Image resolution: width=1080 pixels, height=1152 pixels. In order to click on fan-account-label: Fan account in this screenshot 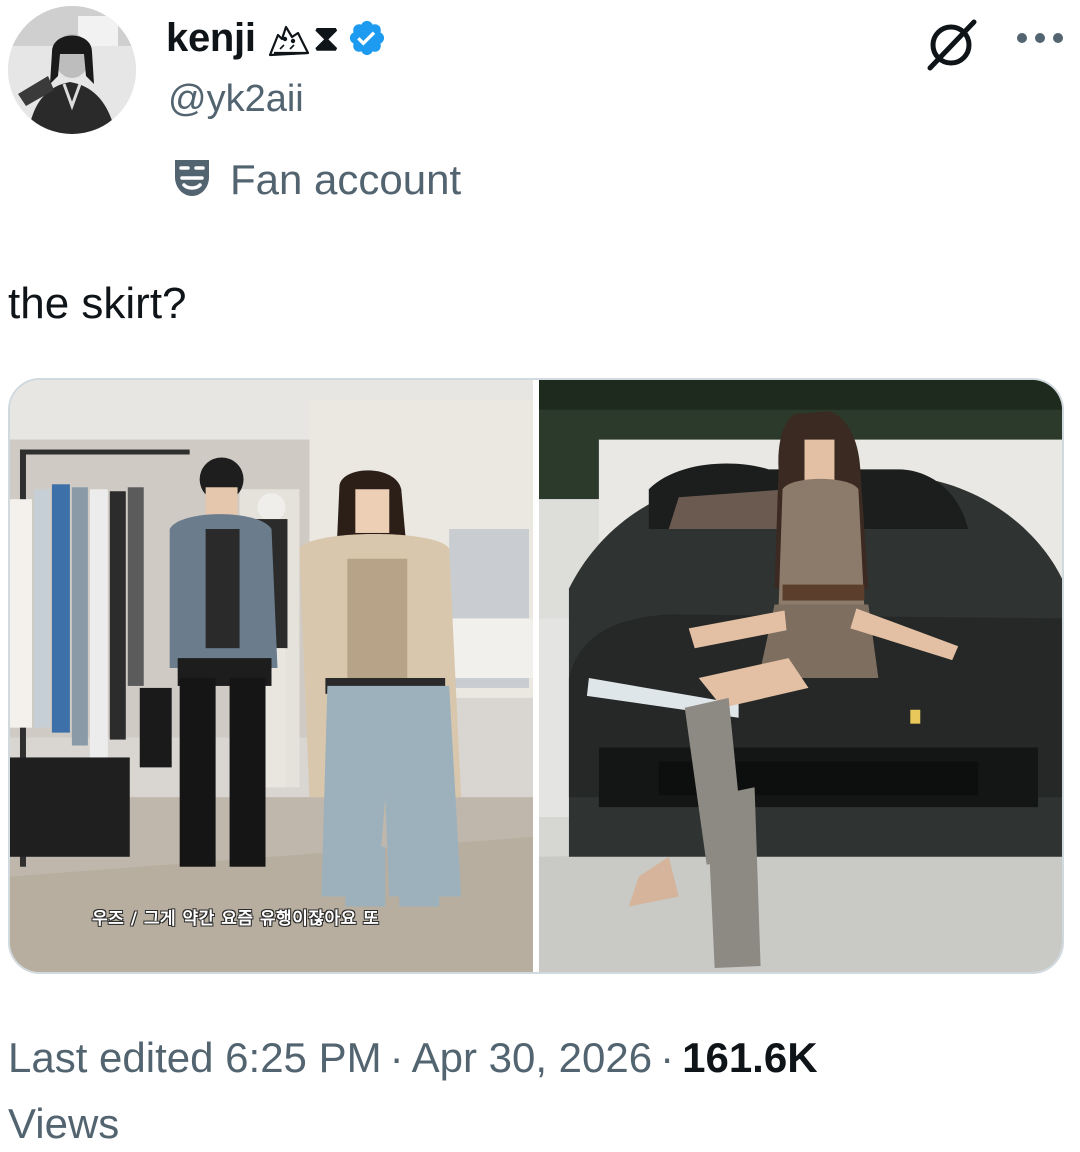, I will do `click(316, 180)`.